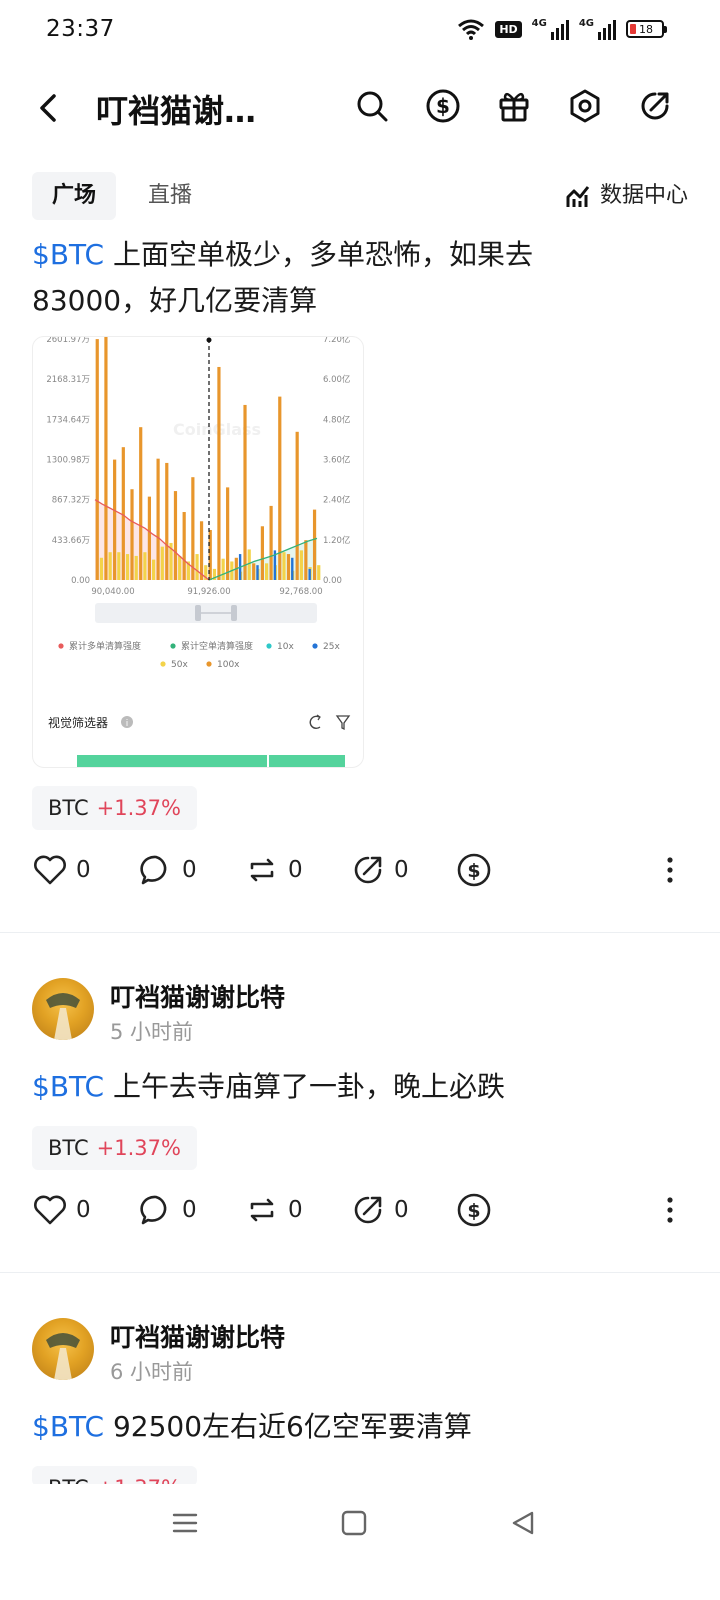  What do you see at coordinates (336, 540) in the screenshot?
I see `y-axis-right-tick-label: 1.20亿` at bounding box center [336, 540].